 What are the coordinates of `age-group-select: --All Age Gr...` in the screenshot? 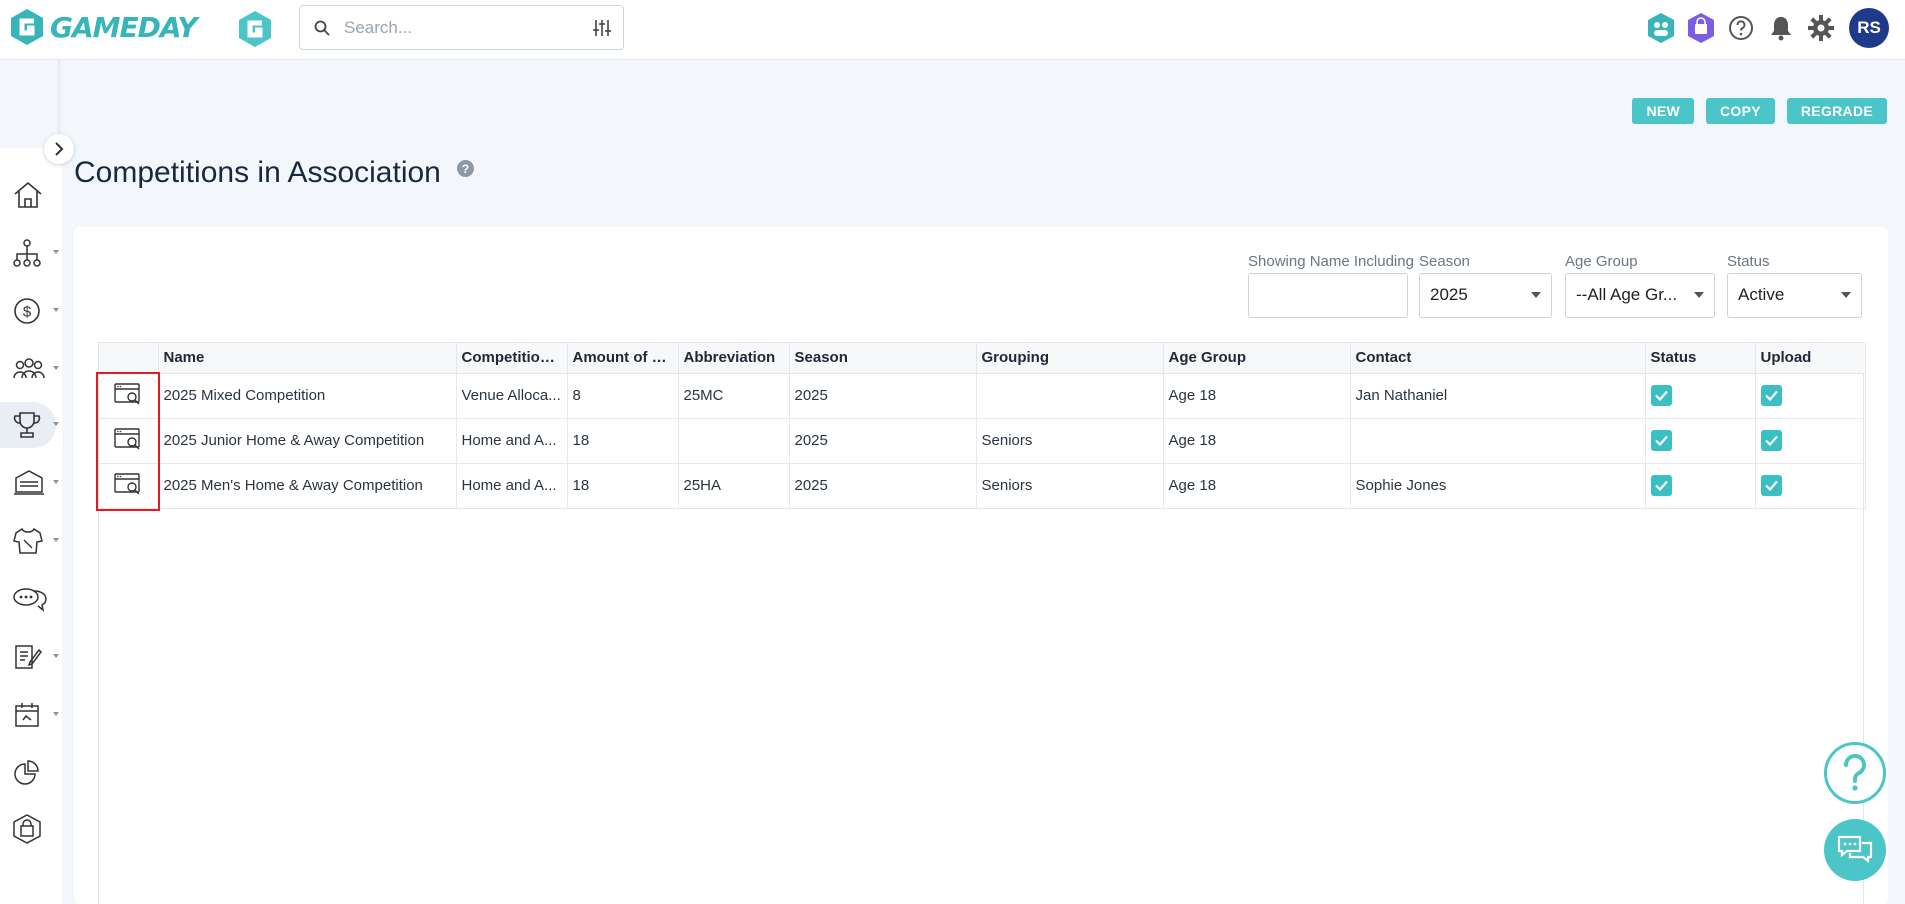 It's located at (1640, 295).